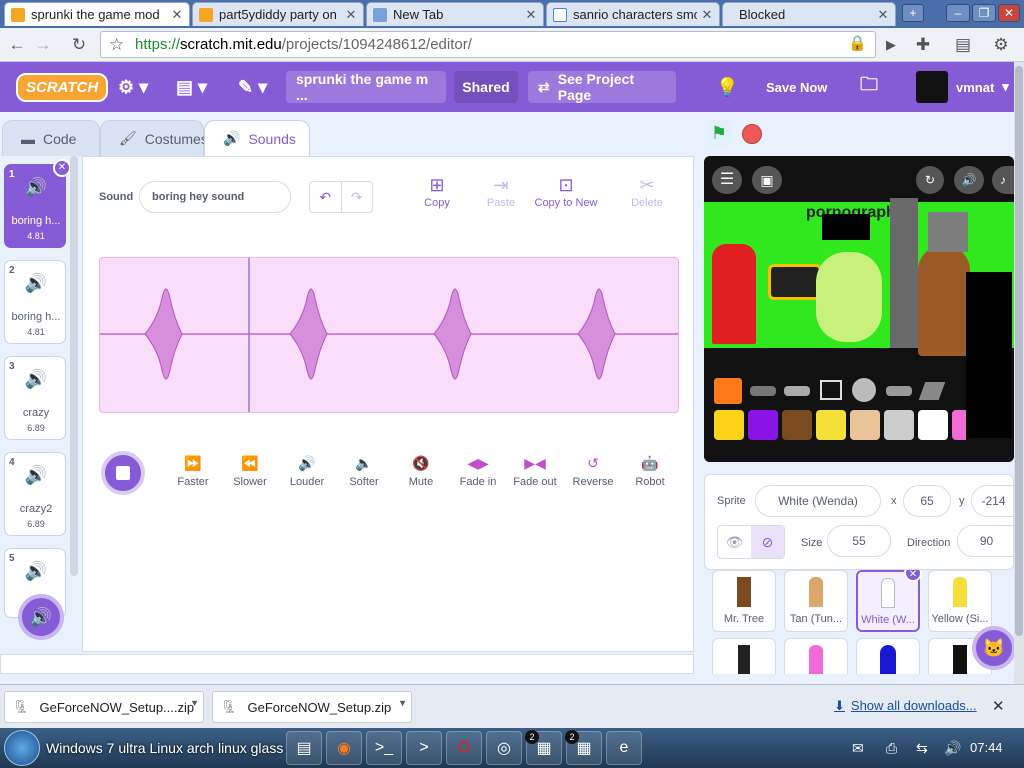 This screenshot has width=1024, height=768. I want to click on settings-gear-icon: ⚙ ▾, so click(133, 87).